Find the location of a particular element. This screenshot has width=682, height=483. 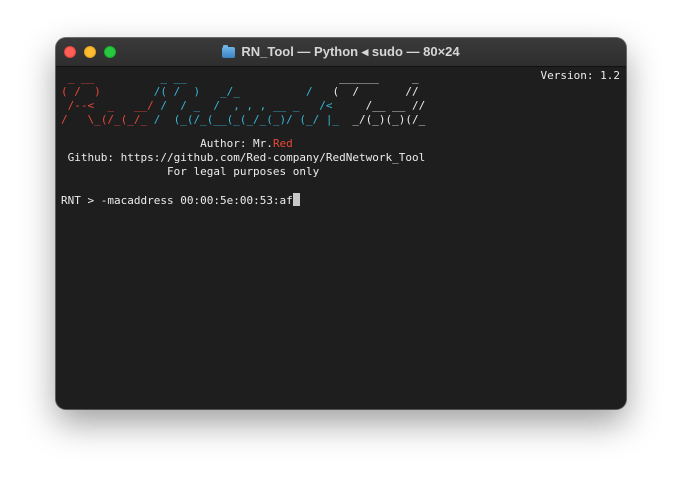

banner-line-4-white: _/(_)(_)(/_ is located at coordinates (382, 119).